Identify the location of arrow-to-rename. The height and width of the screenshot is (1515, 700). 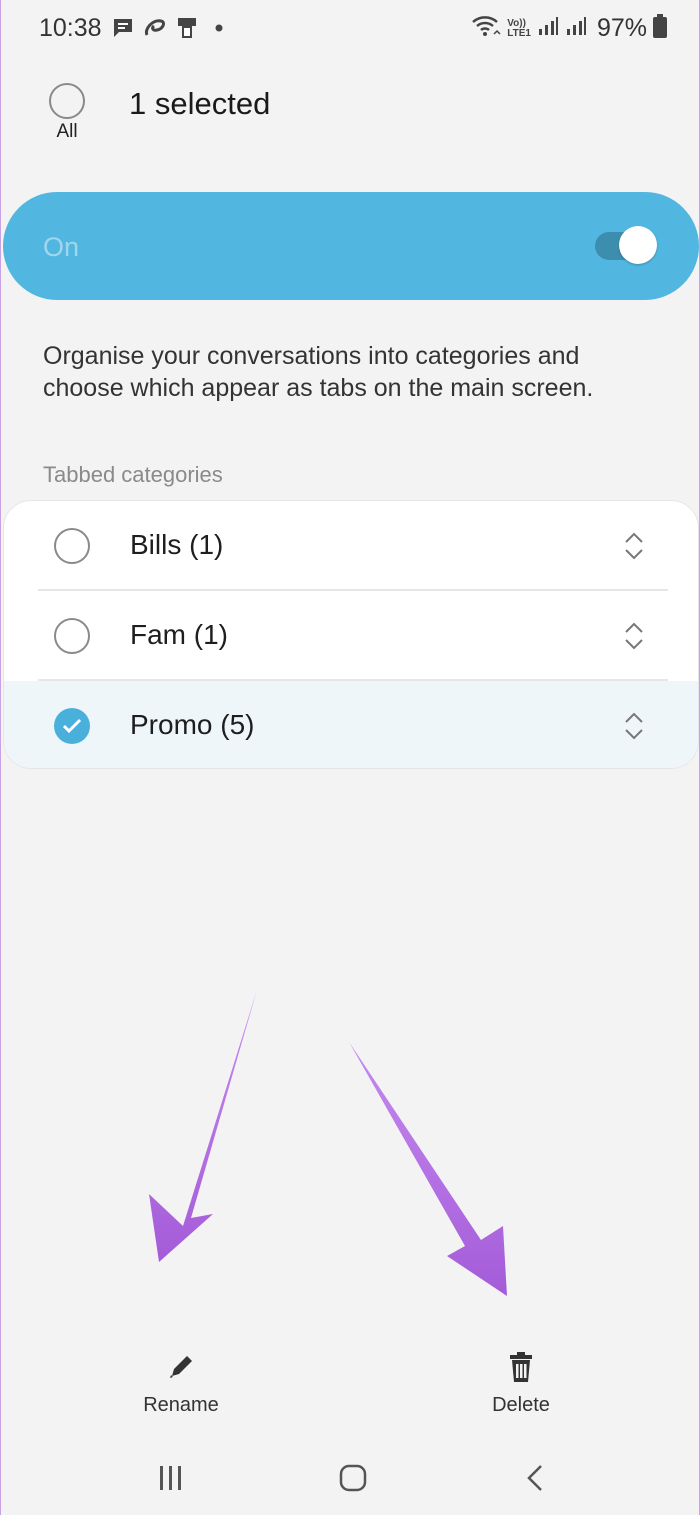
(203, 1126).